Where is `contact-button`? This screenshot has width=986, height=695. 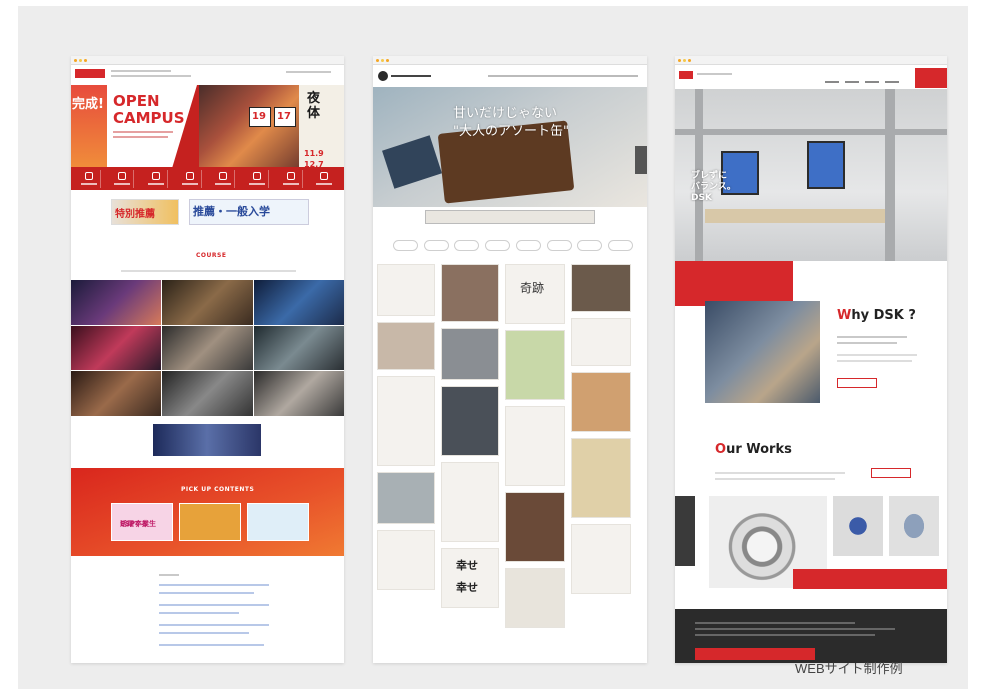
contact-button is located at coordinates (931, 78).